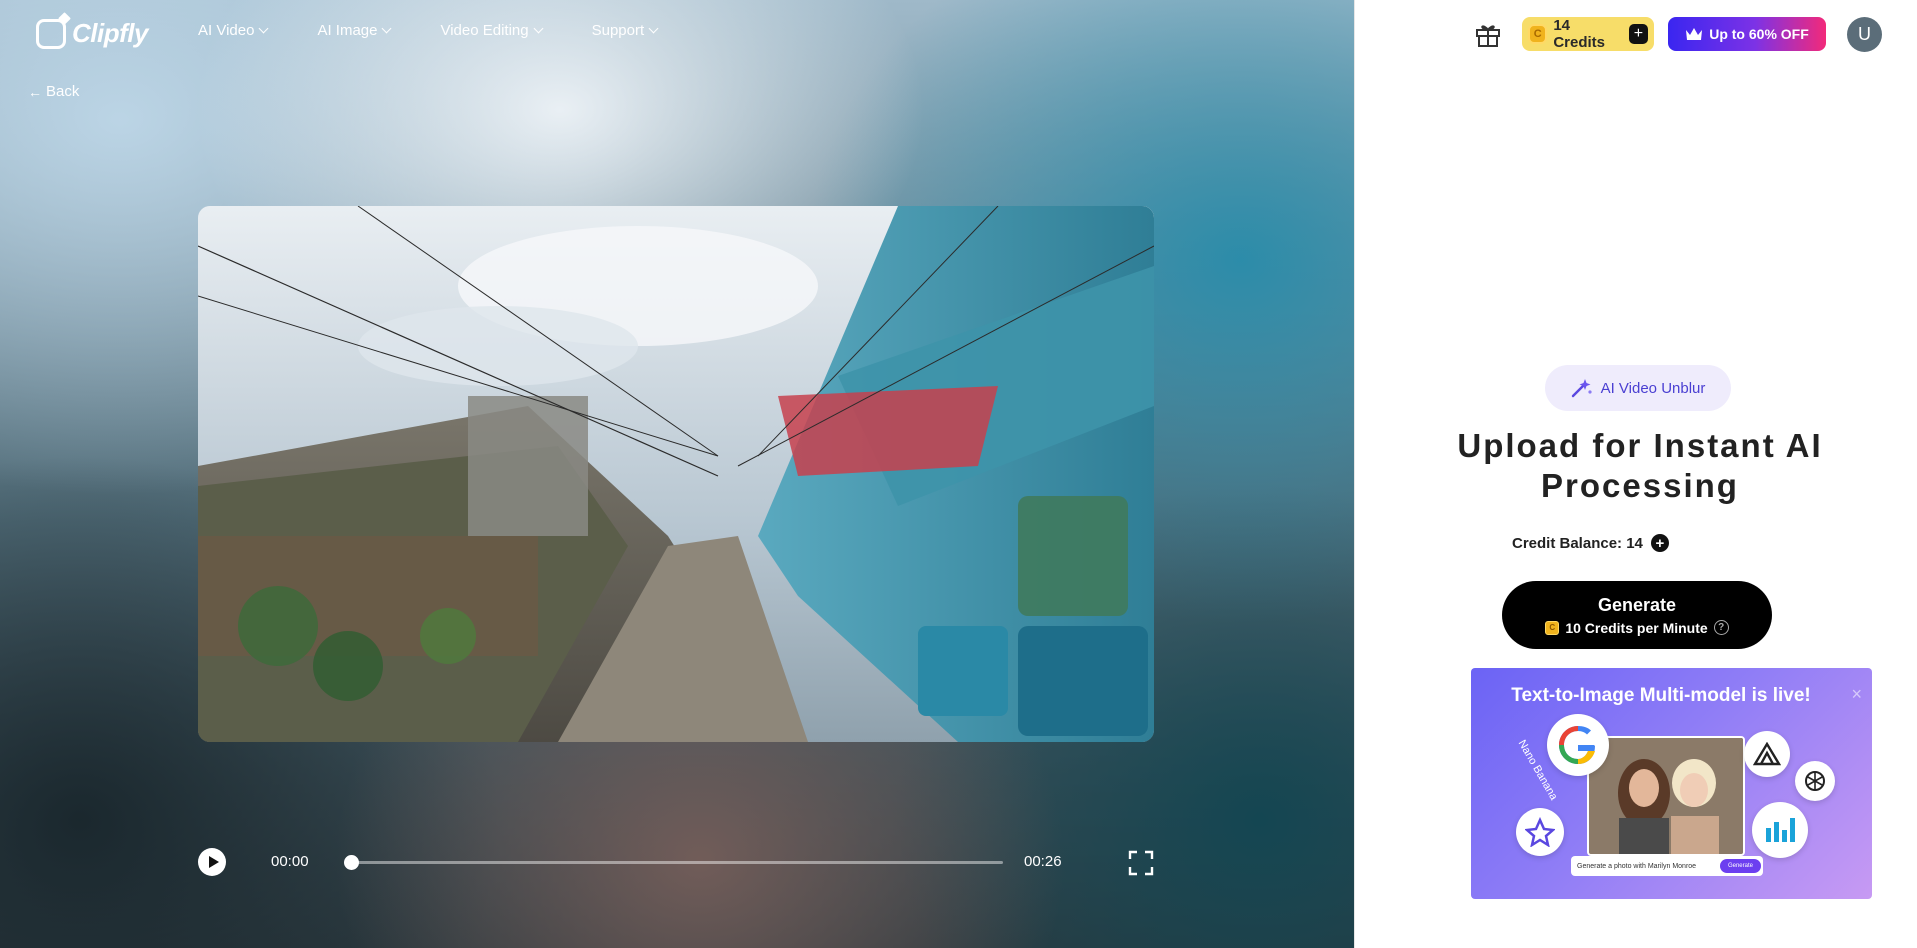 The width and height of the screenshot is (1917, 948). Describe the element at coordinates (110, 33) in the screenshot. I see `brand-name: Clipfly` at that location.